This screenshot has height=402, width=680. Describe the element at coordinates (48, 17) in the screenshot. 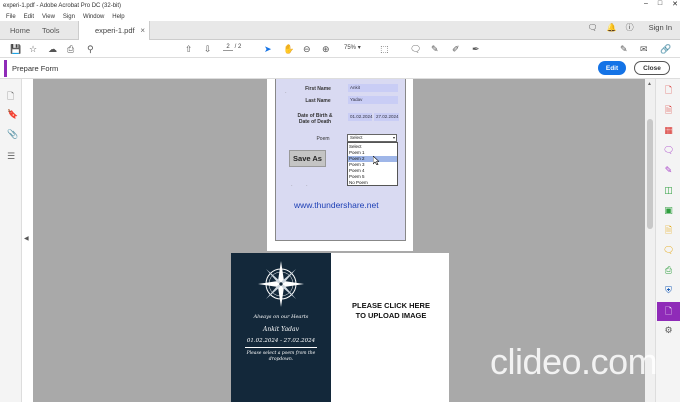

I see `menu-view: View` at that location.